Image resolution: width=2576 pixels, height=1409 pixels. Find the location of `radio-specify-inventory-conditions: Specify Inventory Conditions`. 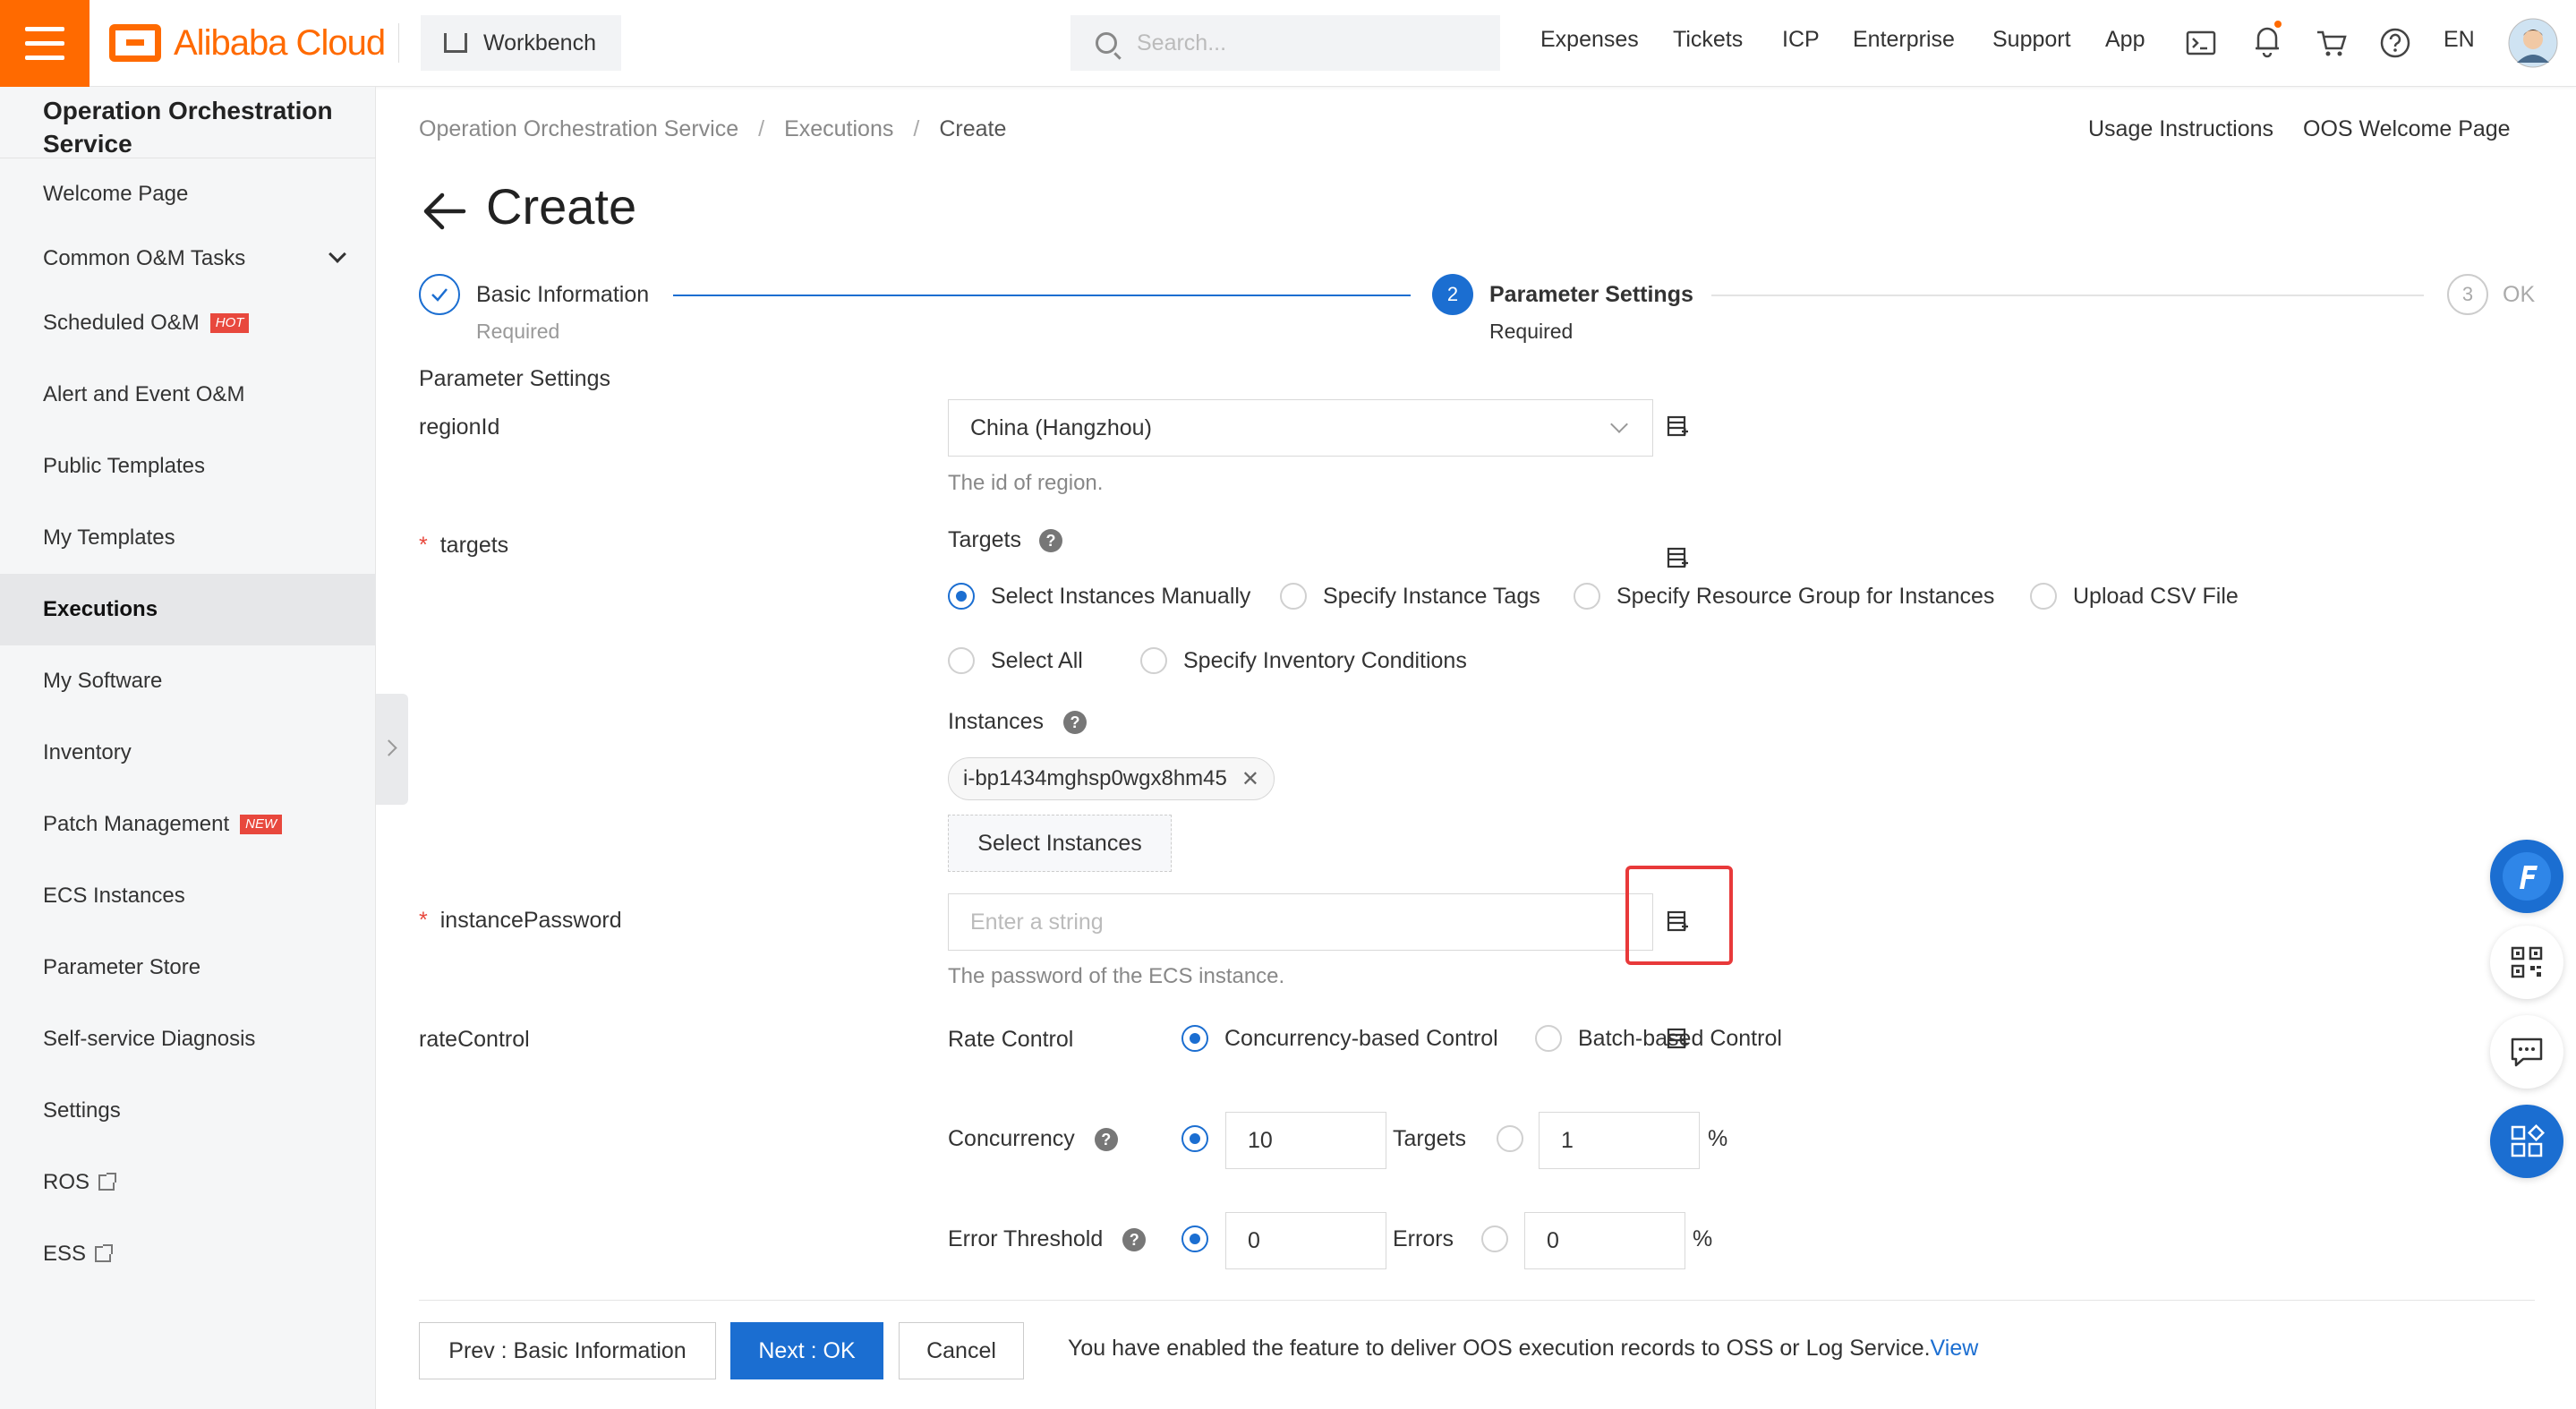

radio-specify-inventory-conditions: Specify Inventory Conditions is located at coordinates (1303, 661).